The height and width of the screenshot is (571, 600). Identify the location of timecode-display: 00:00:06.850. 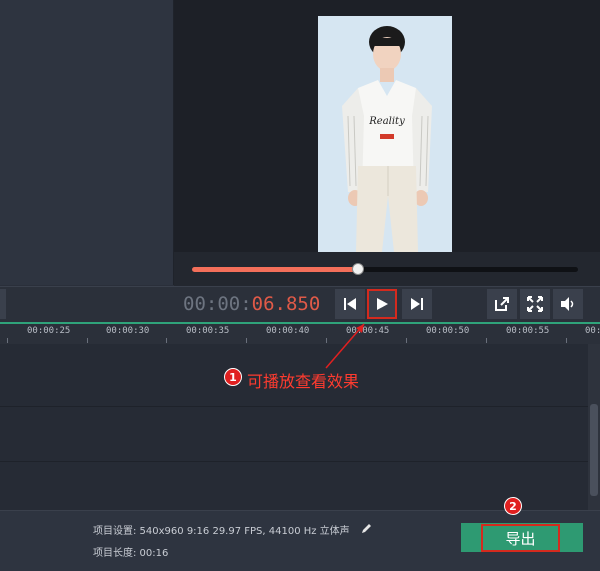
(251, 304).